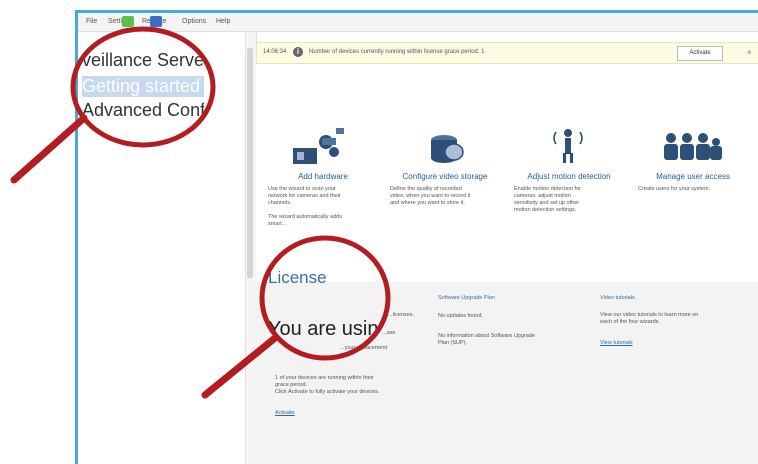  Describe the element at coordinates (285, 413) in the screenshot. I see `license-activate-link: Activate` at that location.